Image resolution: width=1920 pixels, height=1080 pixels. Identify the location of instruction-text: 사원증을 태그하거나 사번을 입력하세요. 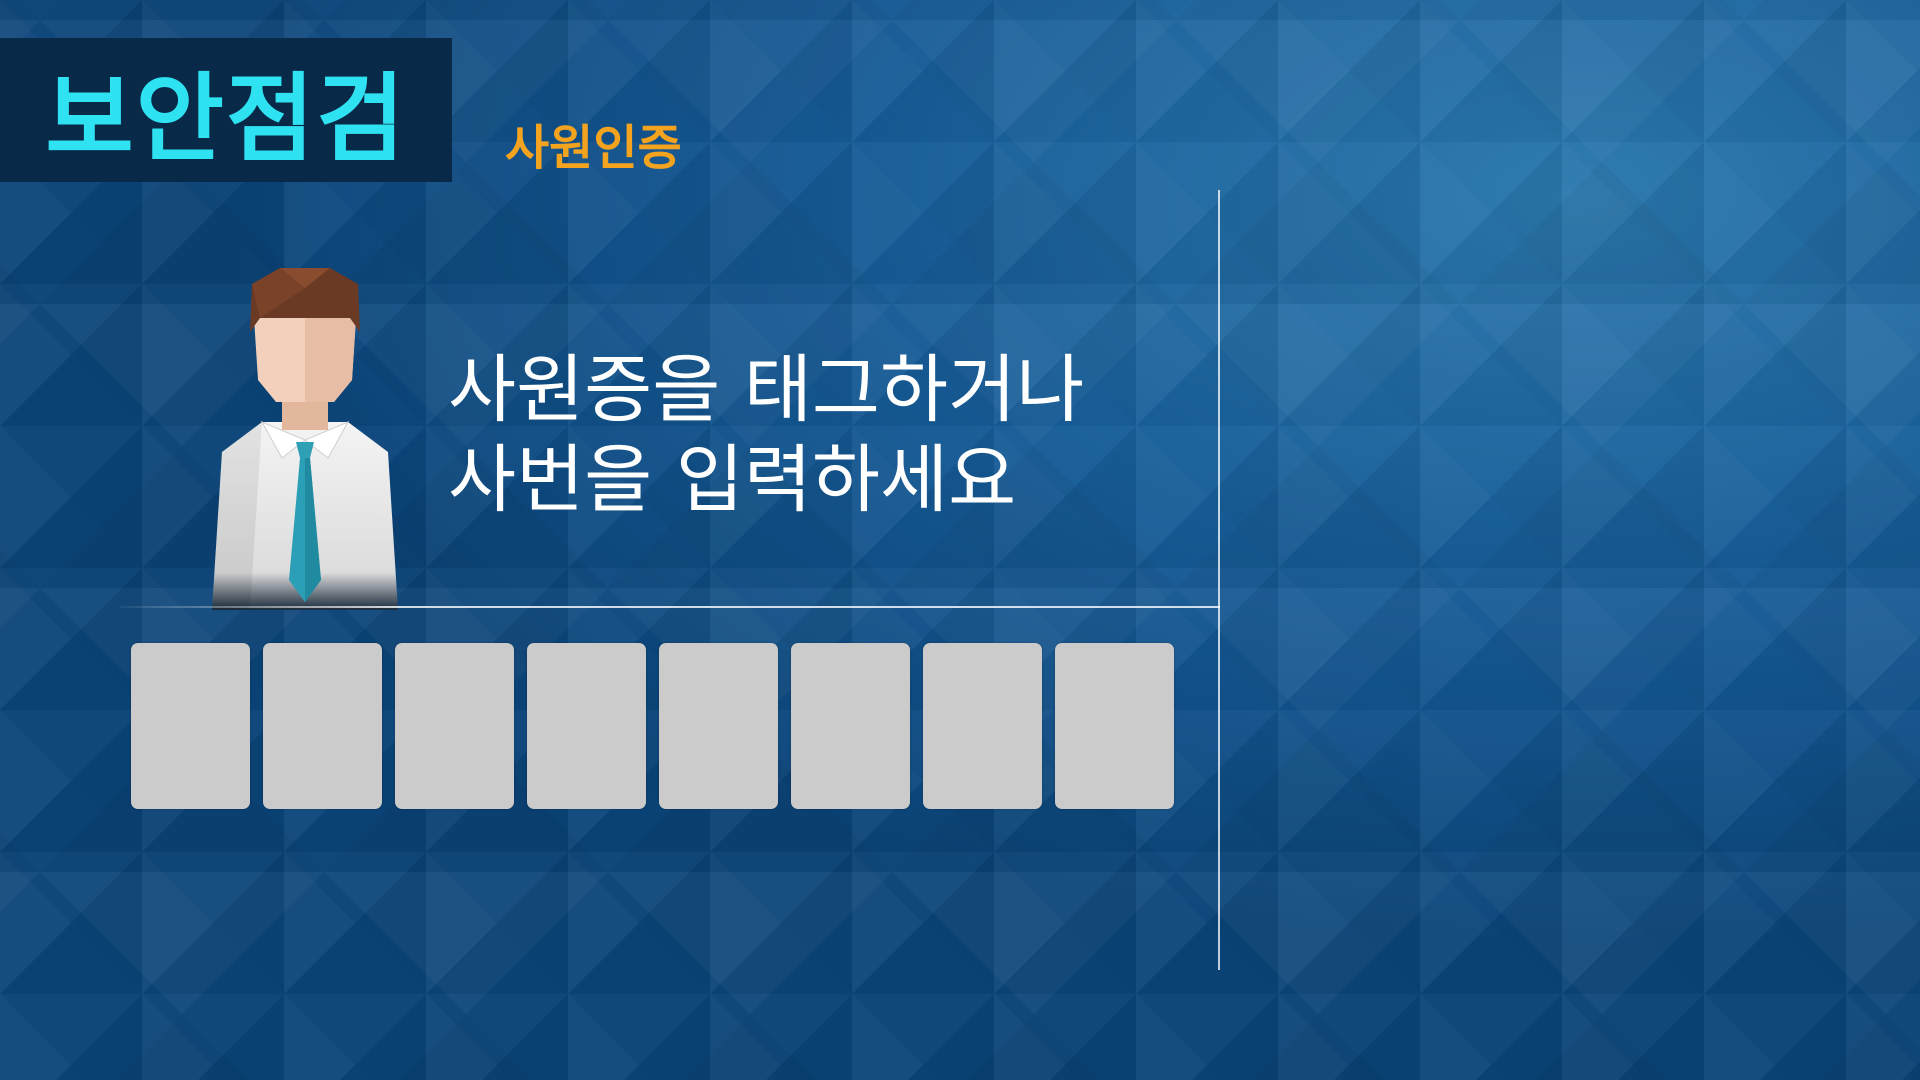
(766, 435).